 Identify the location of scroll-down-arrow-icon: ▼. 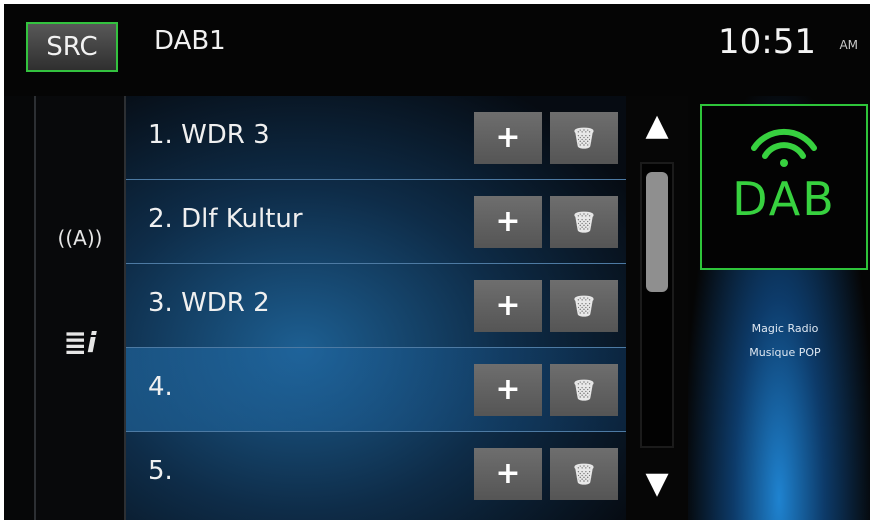
(657, 484).